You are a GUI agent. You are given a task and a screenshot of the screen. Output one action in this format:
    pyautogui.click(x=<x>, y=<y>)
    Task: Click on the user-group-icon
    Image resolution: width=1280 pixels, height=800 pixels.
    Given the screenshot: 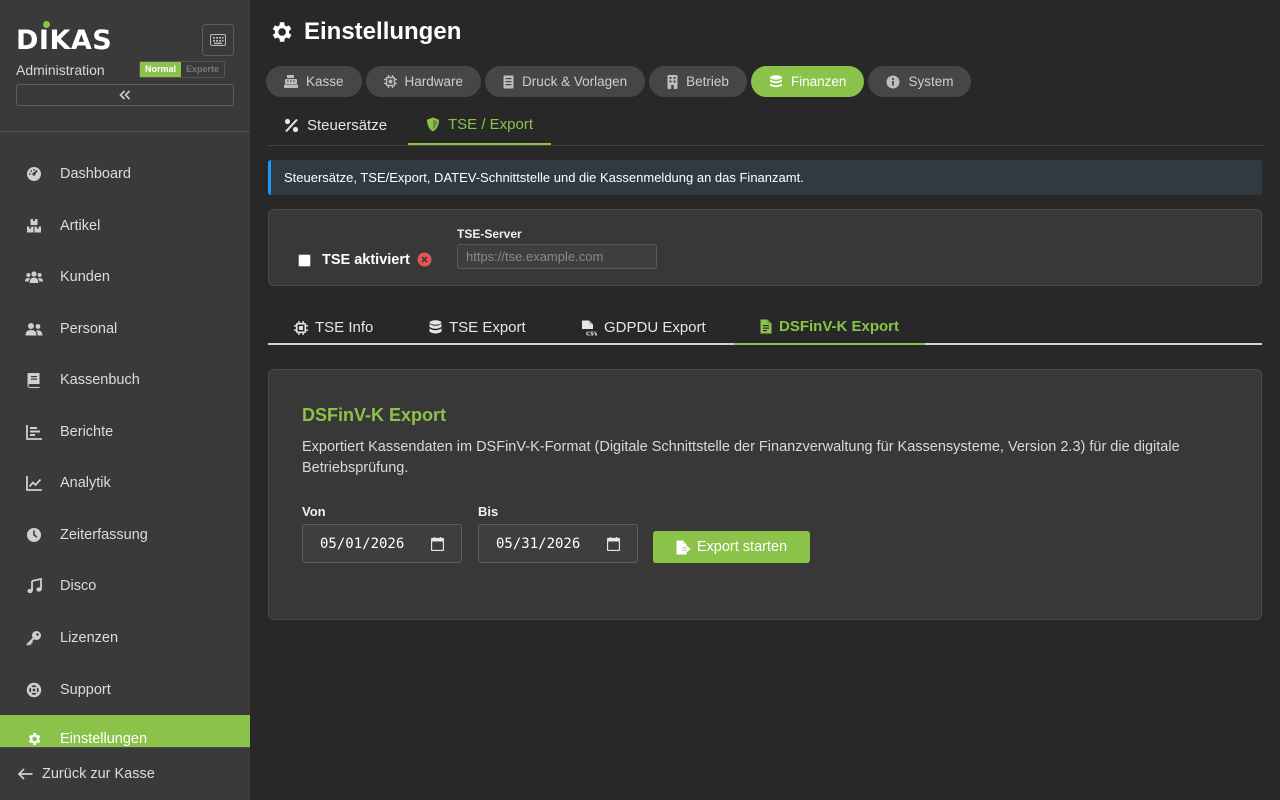 What is the action you would take?
    pyautogui.click(x=34, y=329)
    